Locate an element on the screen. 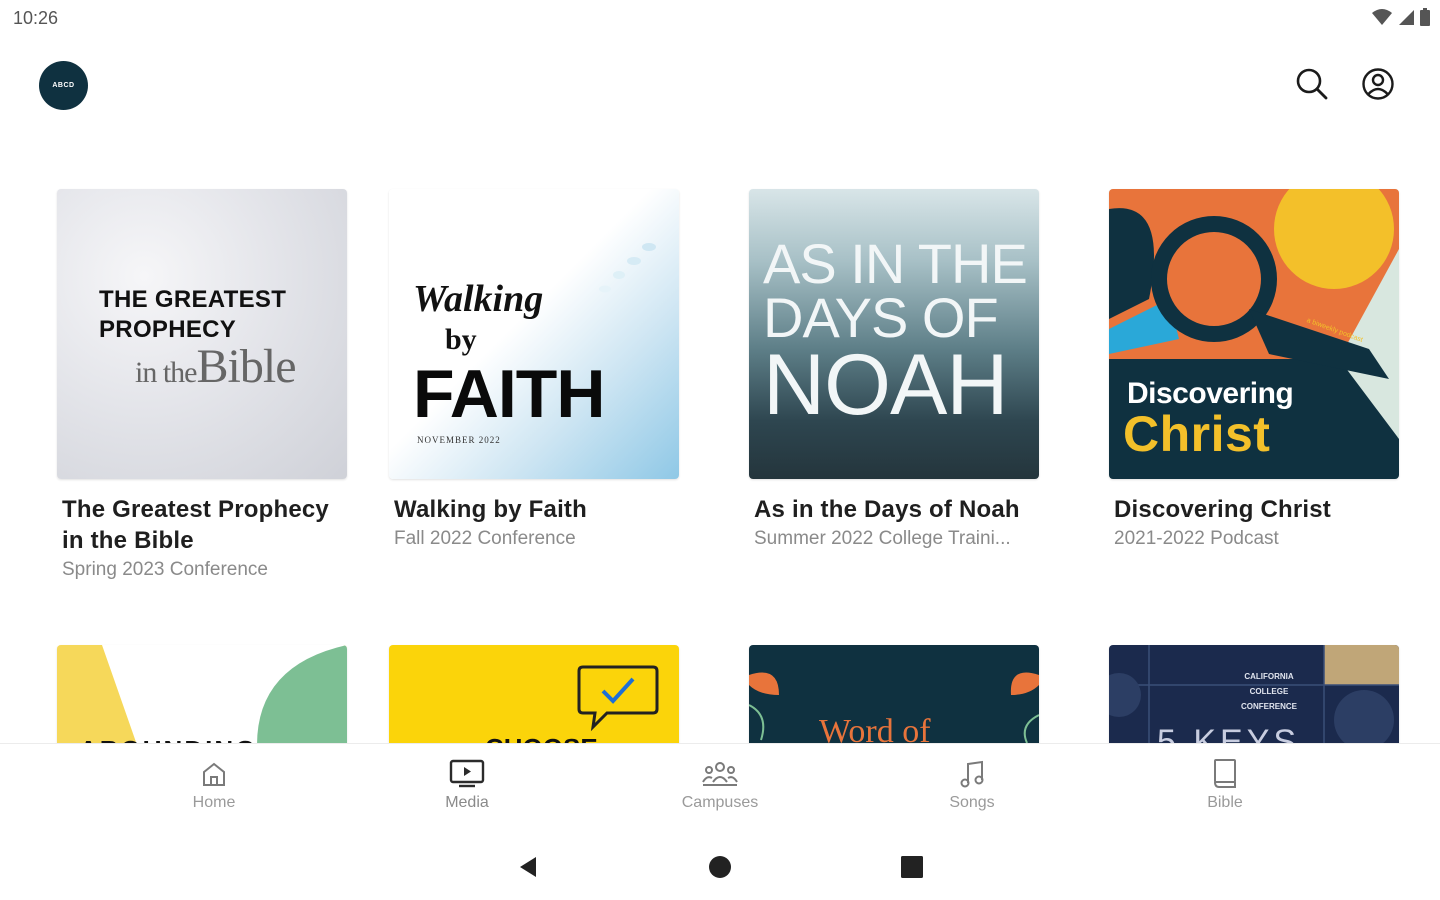 Image resolution: width=1440 pixels, height=900 pixels. app-logo: ABCD is located at coordinates (63, 85).